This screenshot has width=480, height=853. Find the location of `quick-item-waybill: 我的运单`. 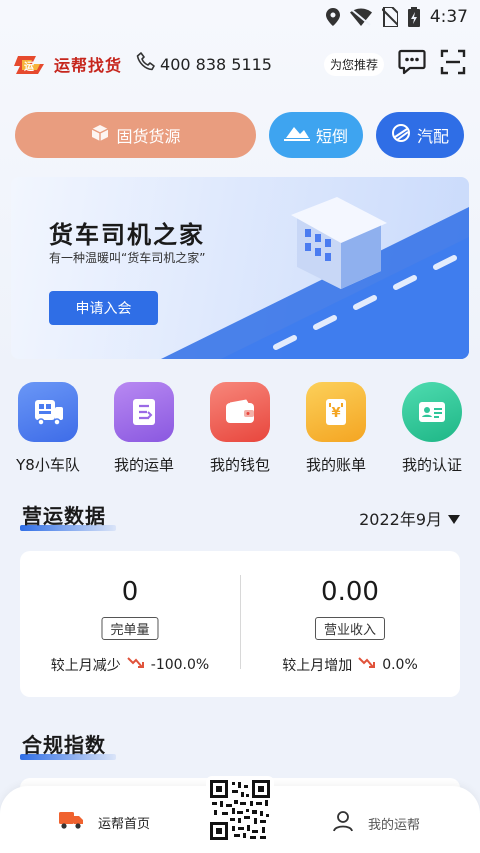

quick-item-waybill: 我的运单 is located at coordinates (144, 428).